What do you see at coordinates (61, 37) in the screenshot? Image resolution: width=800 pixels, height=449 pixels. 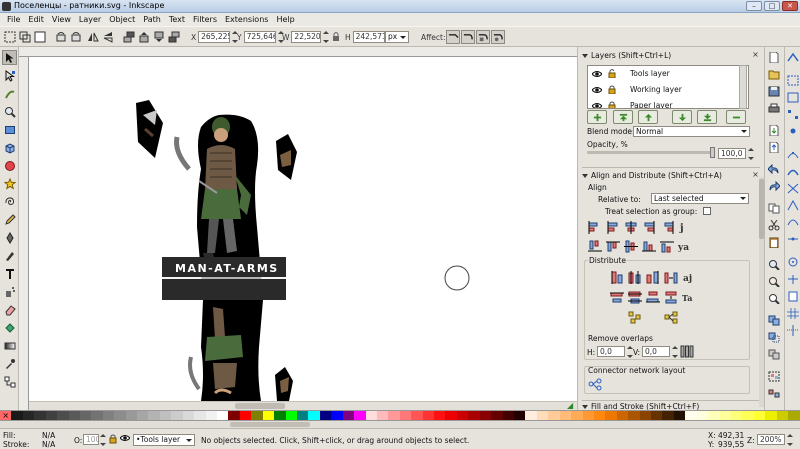 I see `rotate-ccw-icon` at bounding box center [61, 37].